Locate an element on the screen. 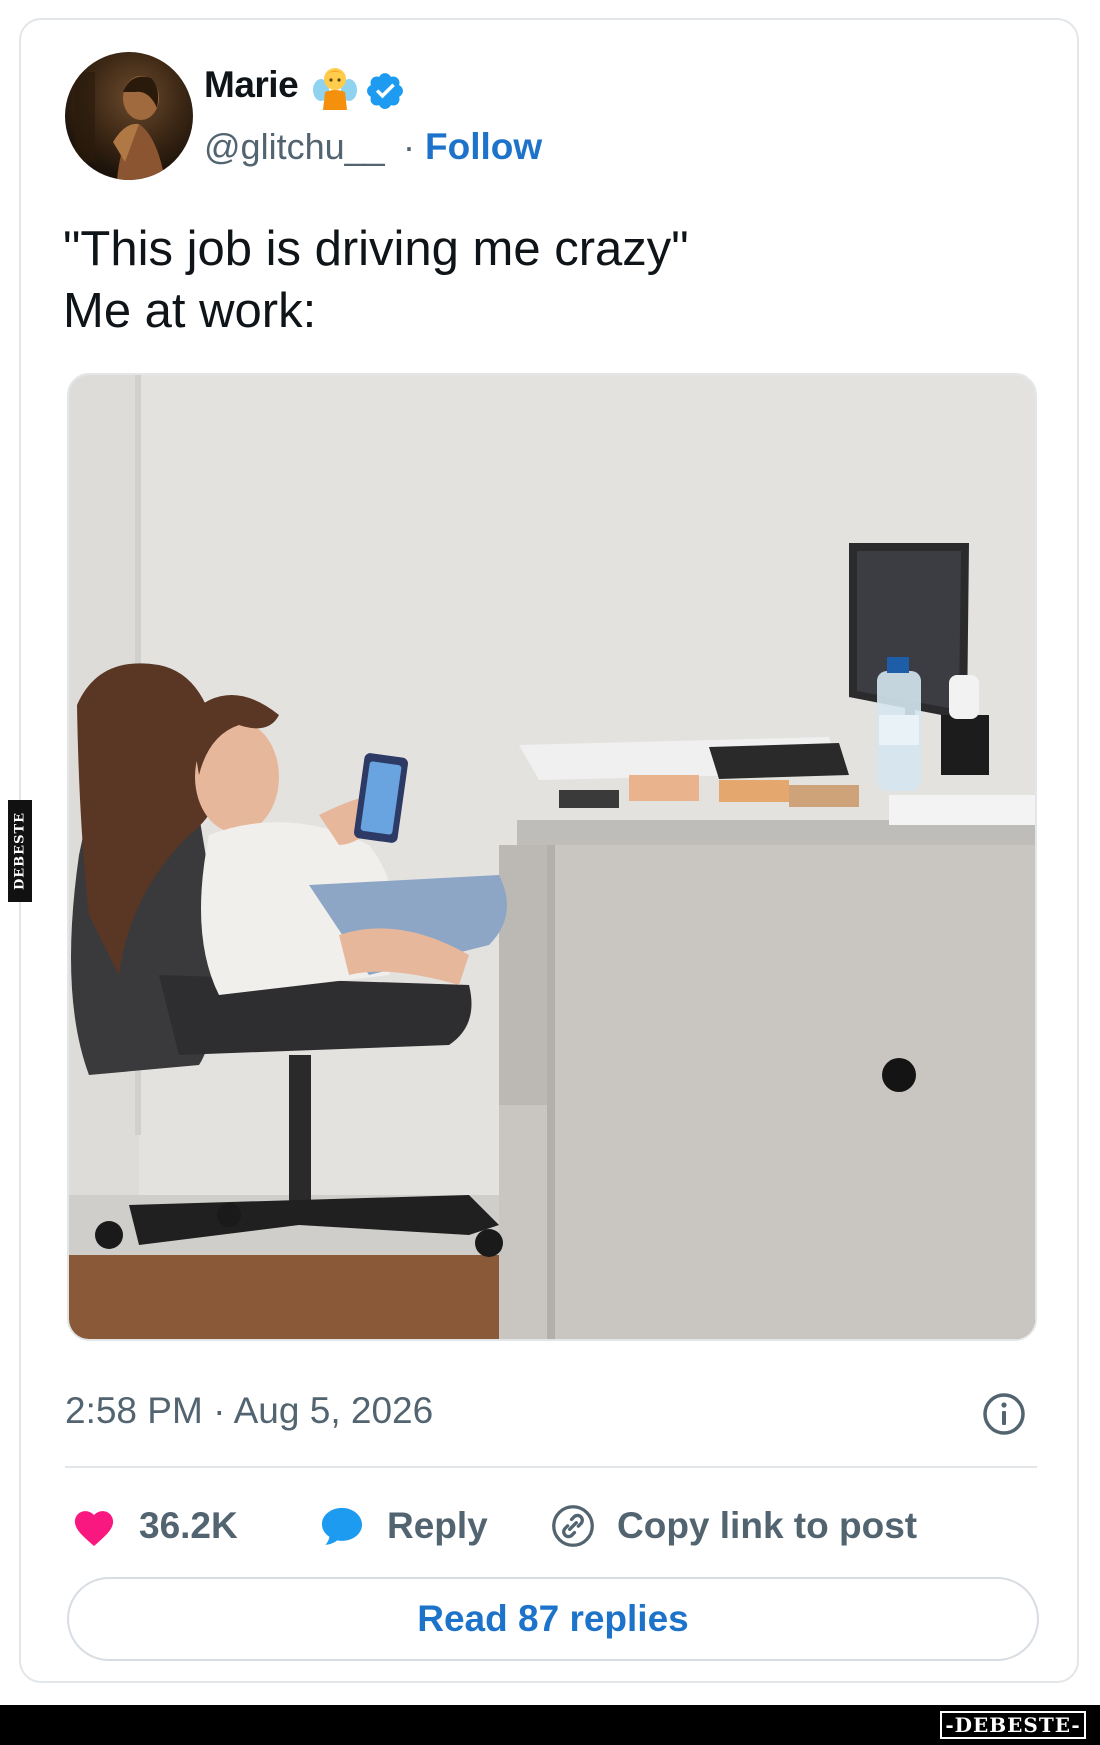  speech-bubble-icon is located at coordinates (342, 1526).